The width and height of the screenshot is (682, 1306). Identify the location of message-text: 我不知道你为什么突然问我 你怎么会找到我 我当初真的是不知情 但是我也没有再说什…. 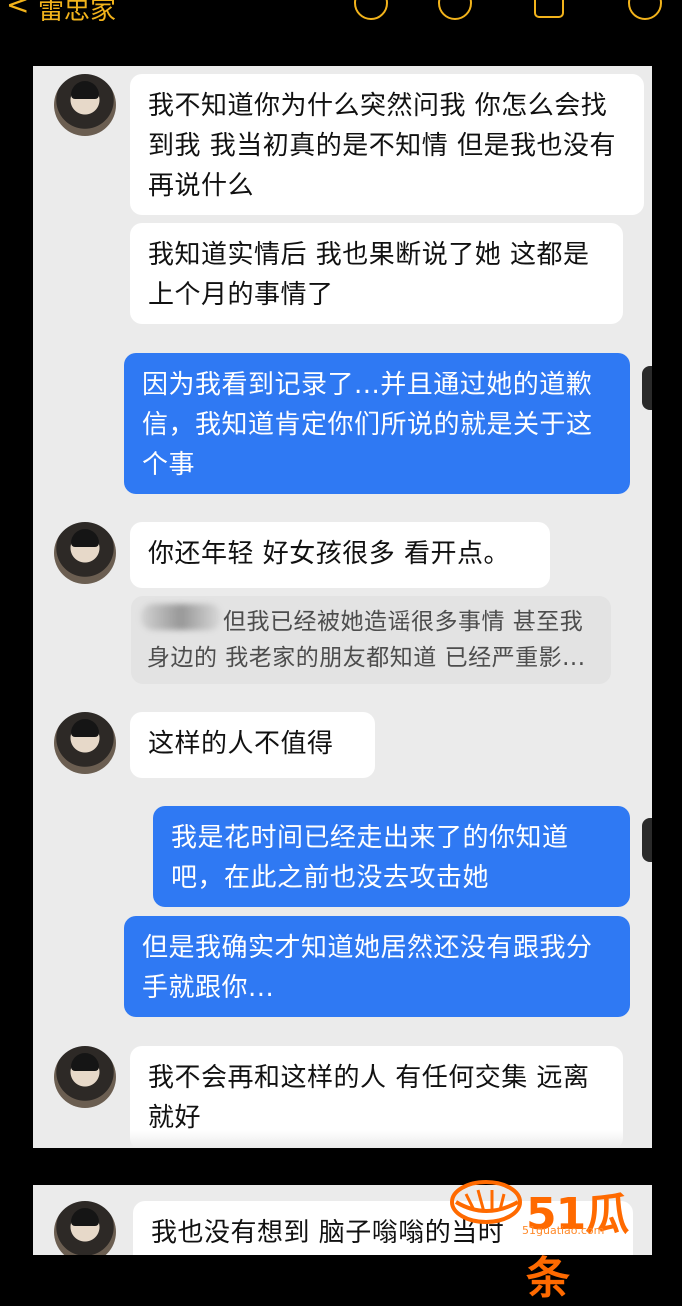
(382, 146).